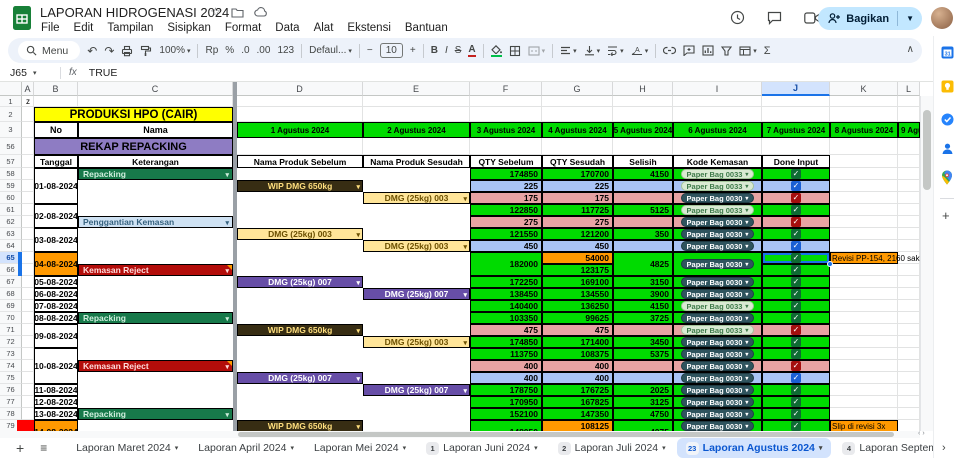  Describe the element at coordinates (643, 282) in the screenshot. I see `cell-selisih-67: 3150` at that location.